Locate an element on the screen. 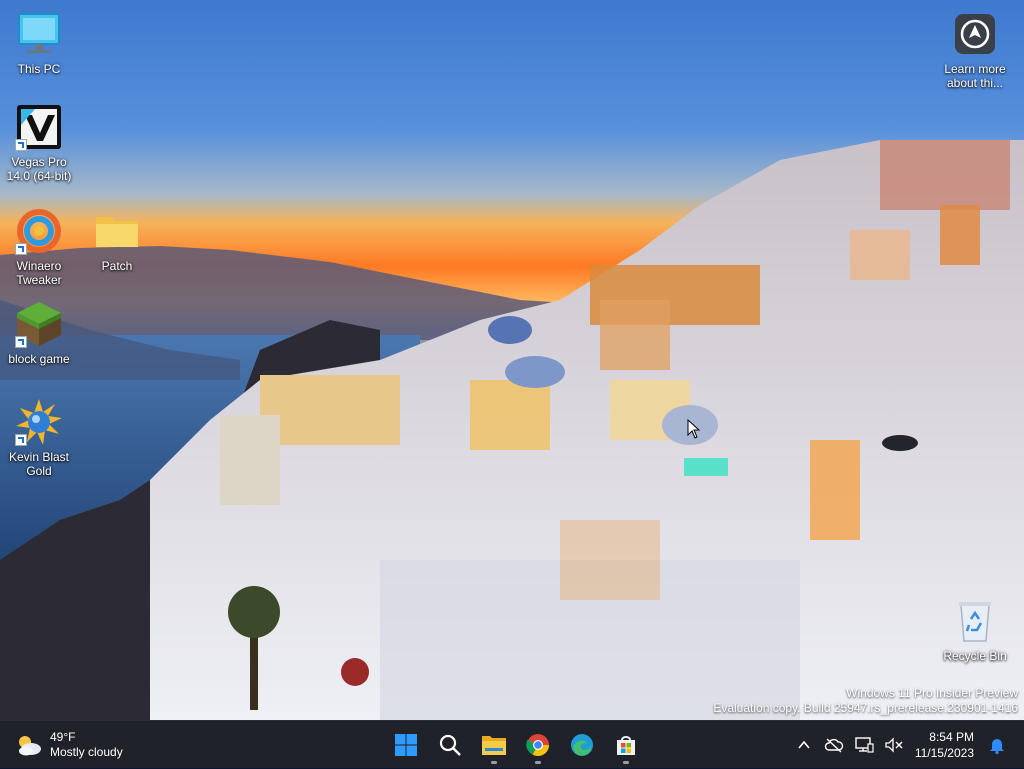 The width and height of the screenshot is (1024, 769). desktop-icon-patch: Patch is located at coordinates (117, 240).